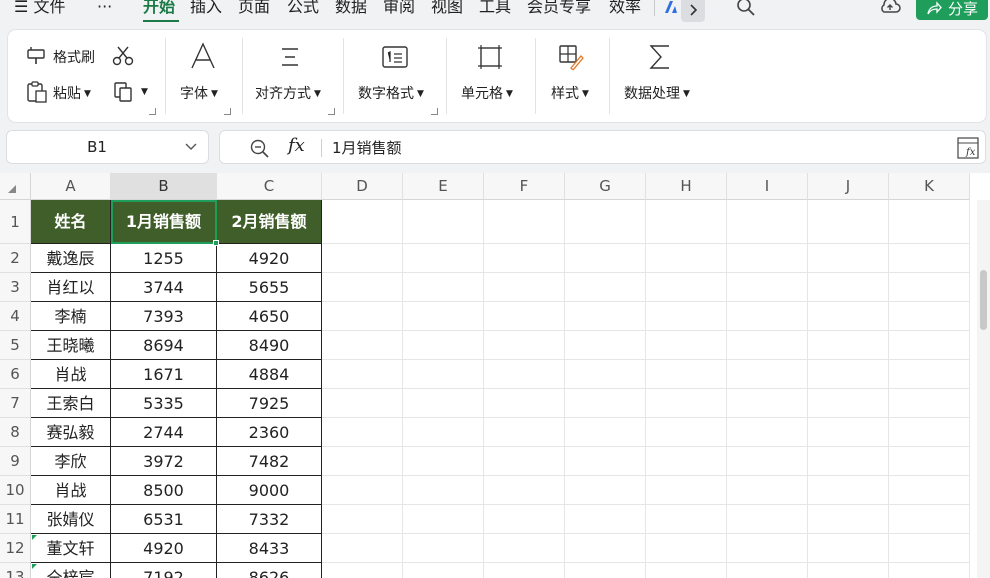  What do you see at coordinates (71, 432) in the screenshot?
I see `table-cell: 赛弘毅` at bounding box center [71, 432].